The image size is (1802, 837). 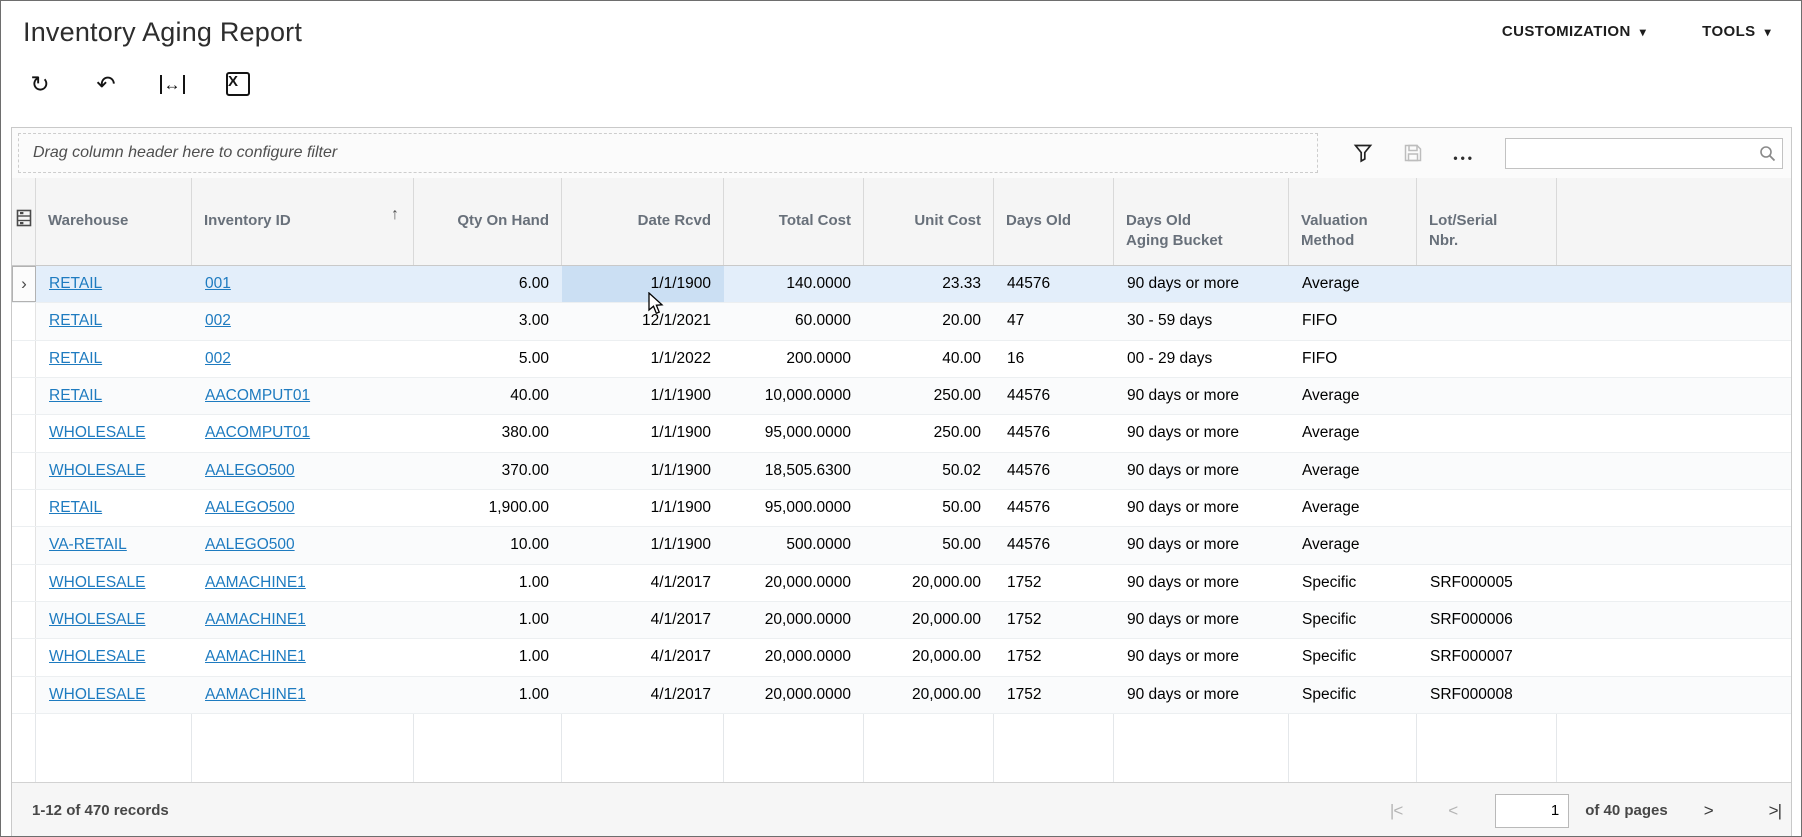 I want to click on cell-qty-on-hand: 6.00, so click(x=488, y=284).